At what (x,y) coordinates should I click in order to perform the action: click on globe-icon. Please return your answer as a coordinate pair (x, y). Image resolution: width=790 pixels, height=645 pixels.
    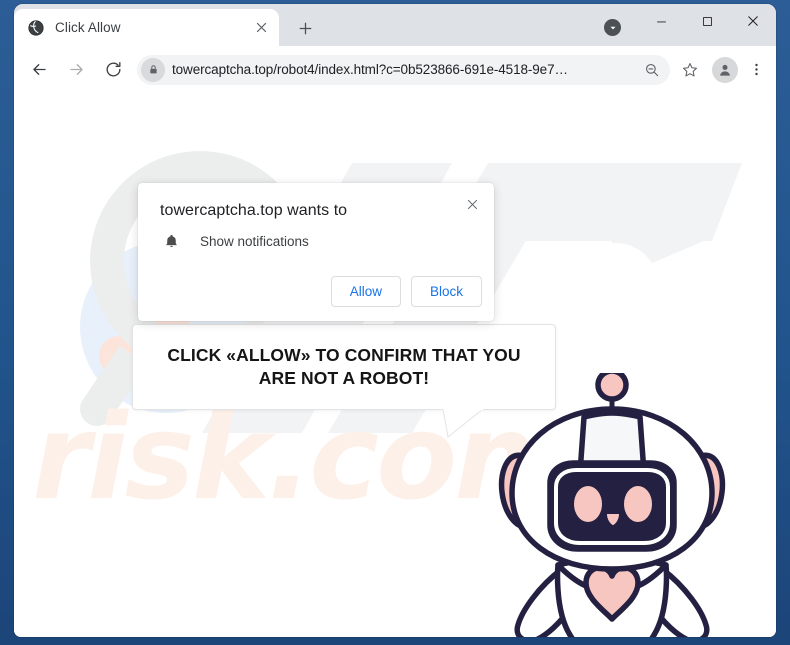
    Looking at the image, I should click on (36, 27).